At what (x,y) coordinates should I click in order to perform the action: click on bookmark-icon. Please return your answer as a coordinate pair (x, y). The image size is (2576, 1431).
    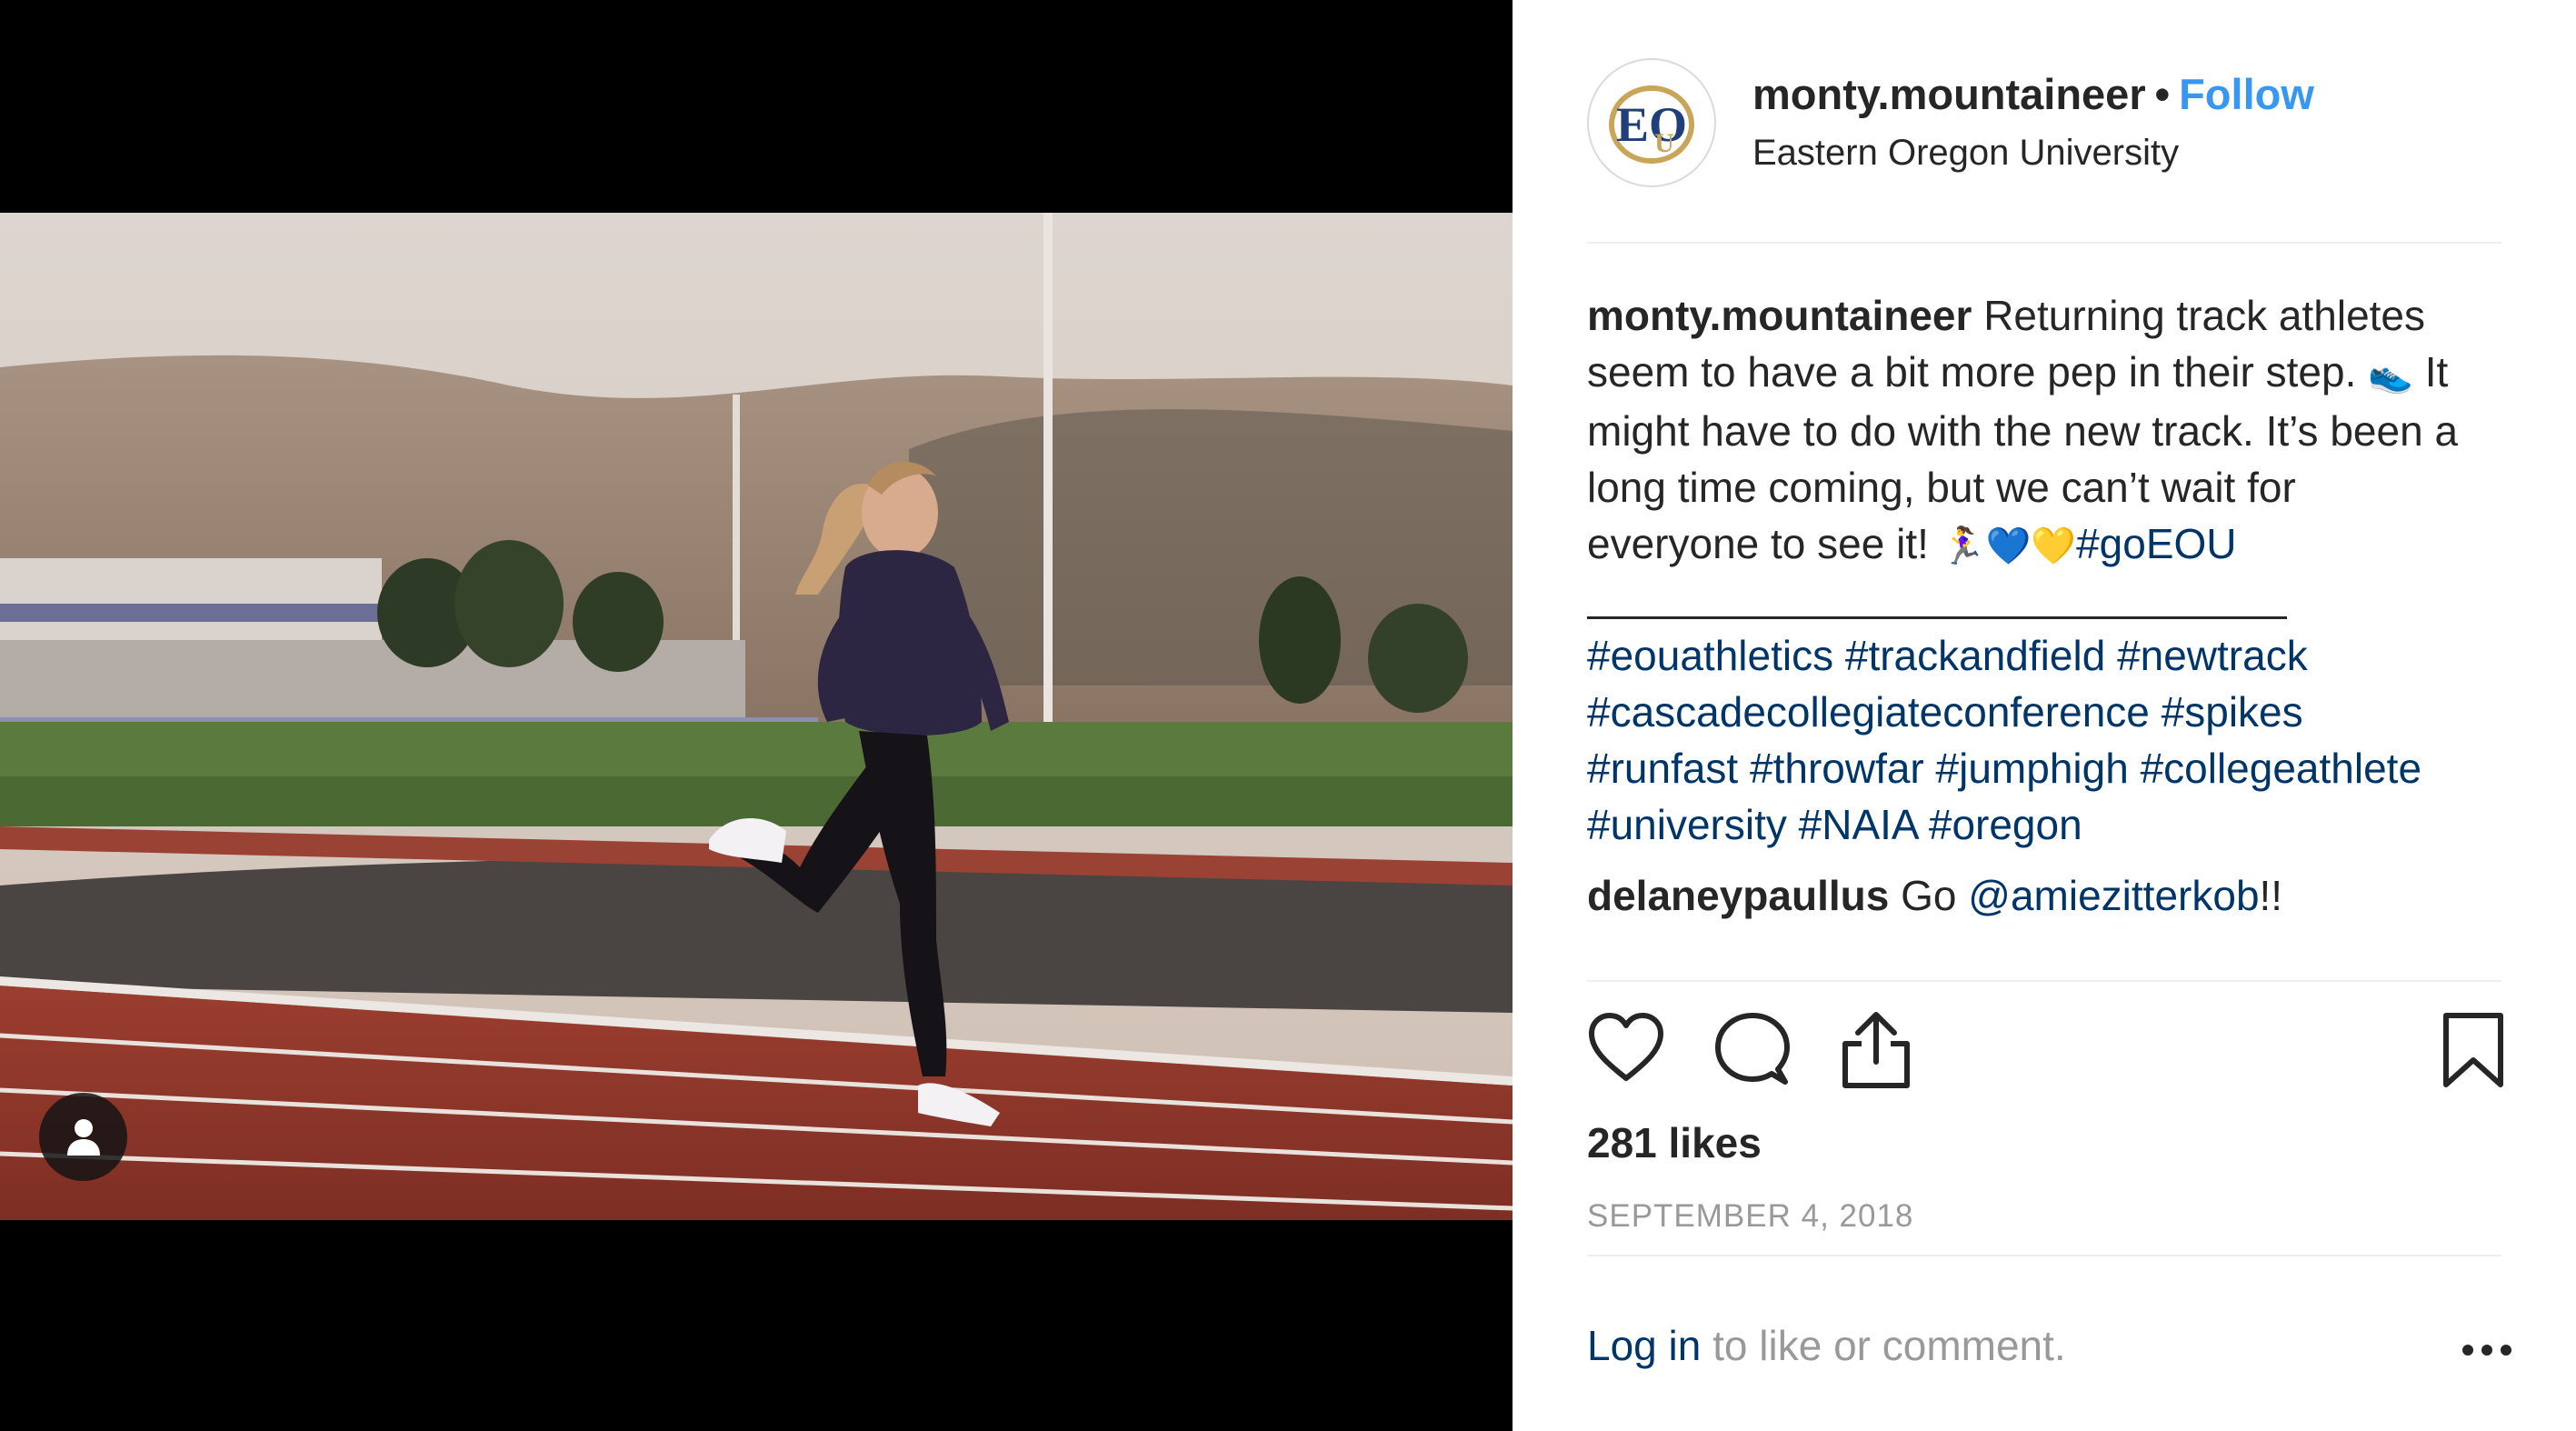
    Looking at the image, I should click on (2473, 1050).